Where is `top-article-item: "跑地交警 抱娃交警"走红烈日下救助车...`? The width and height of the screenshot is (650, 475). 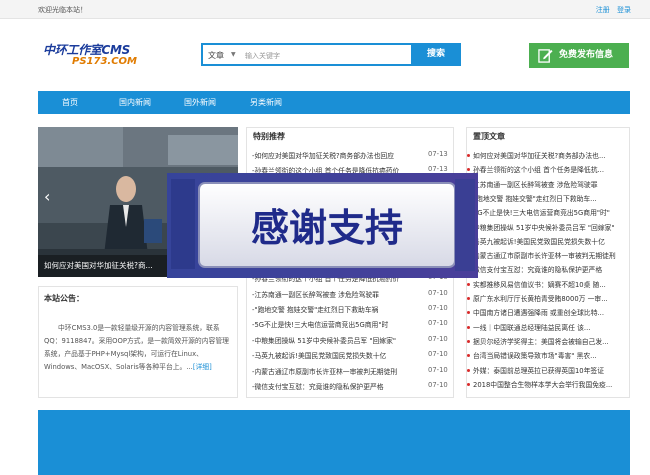
top-article-item: "跑地交警 抱娃交警"走红烈日下救助车... is located at coordinates (550, 199).